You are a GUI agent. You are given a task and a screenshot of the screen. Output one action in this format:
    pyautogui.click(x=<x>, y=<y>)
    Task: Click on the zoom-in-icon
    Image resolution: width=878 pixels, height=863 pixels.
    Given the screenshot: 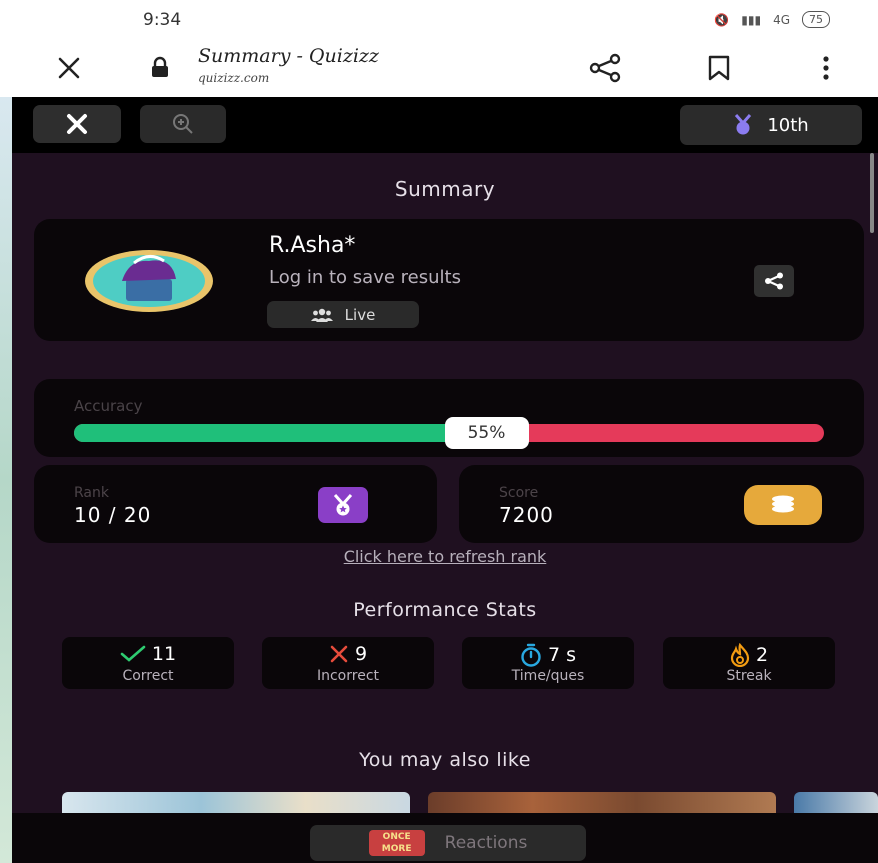 What is the action you would take?
    pyautogui.click(x=183, y=124)
    